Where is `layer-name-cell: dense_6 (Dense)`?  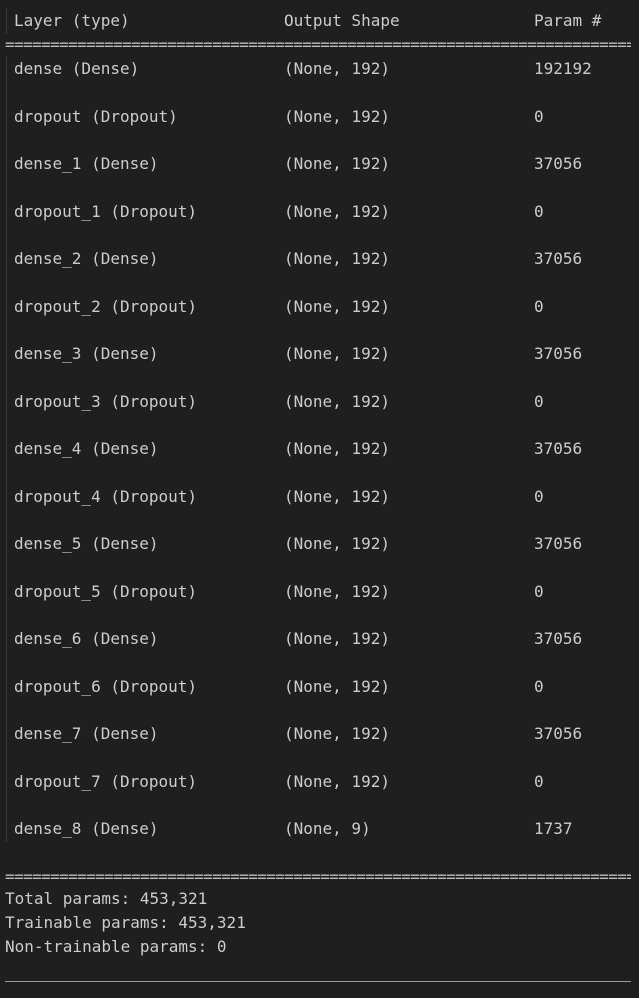
layer-name-cell: dense_6 (Dense) is located at coordinates (86, 638).